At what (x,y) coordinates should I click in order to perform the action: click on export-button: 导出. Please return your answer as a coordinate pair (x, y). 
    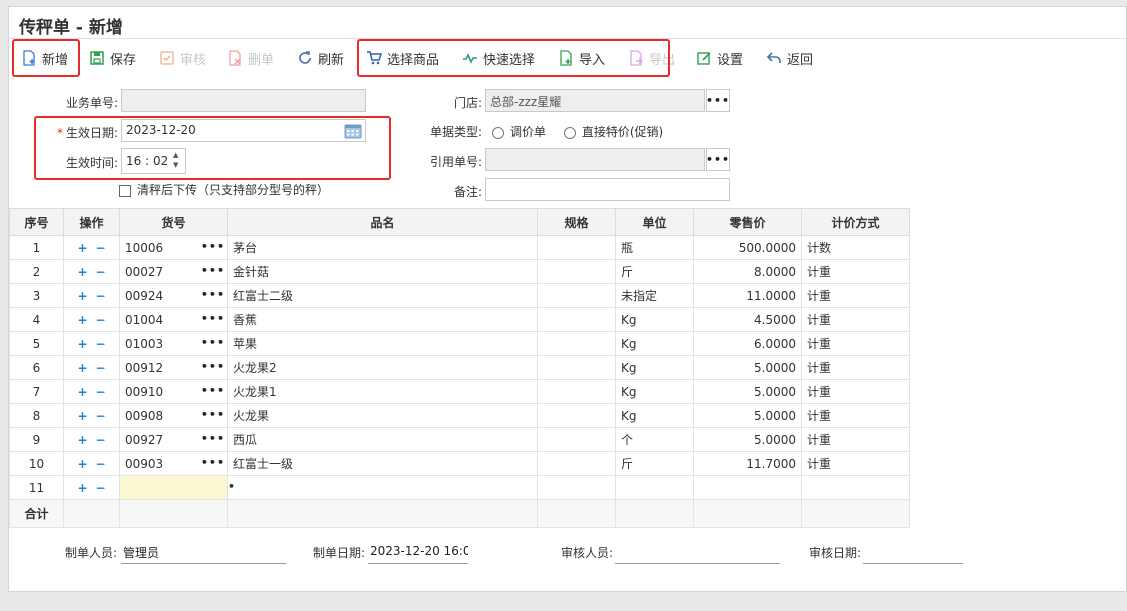
    Looking at the image, I should click on (651, 58).